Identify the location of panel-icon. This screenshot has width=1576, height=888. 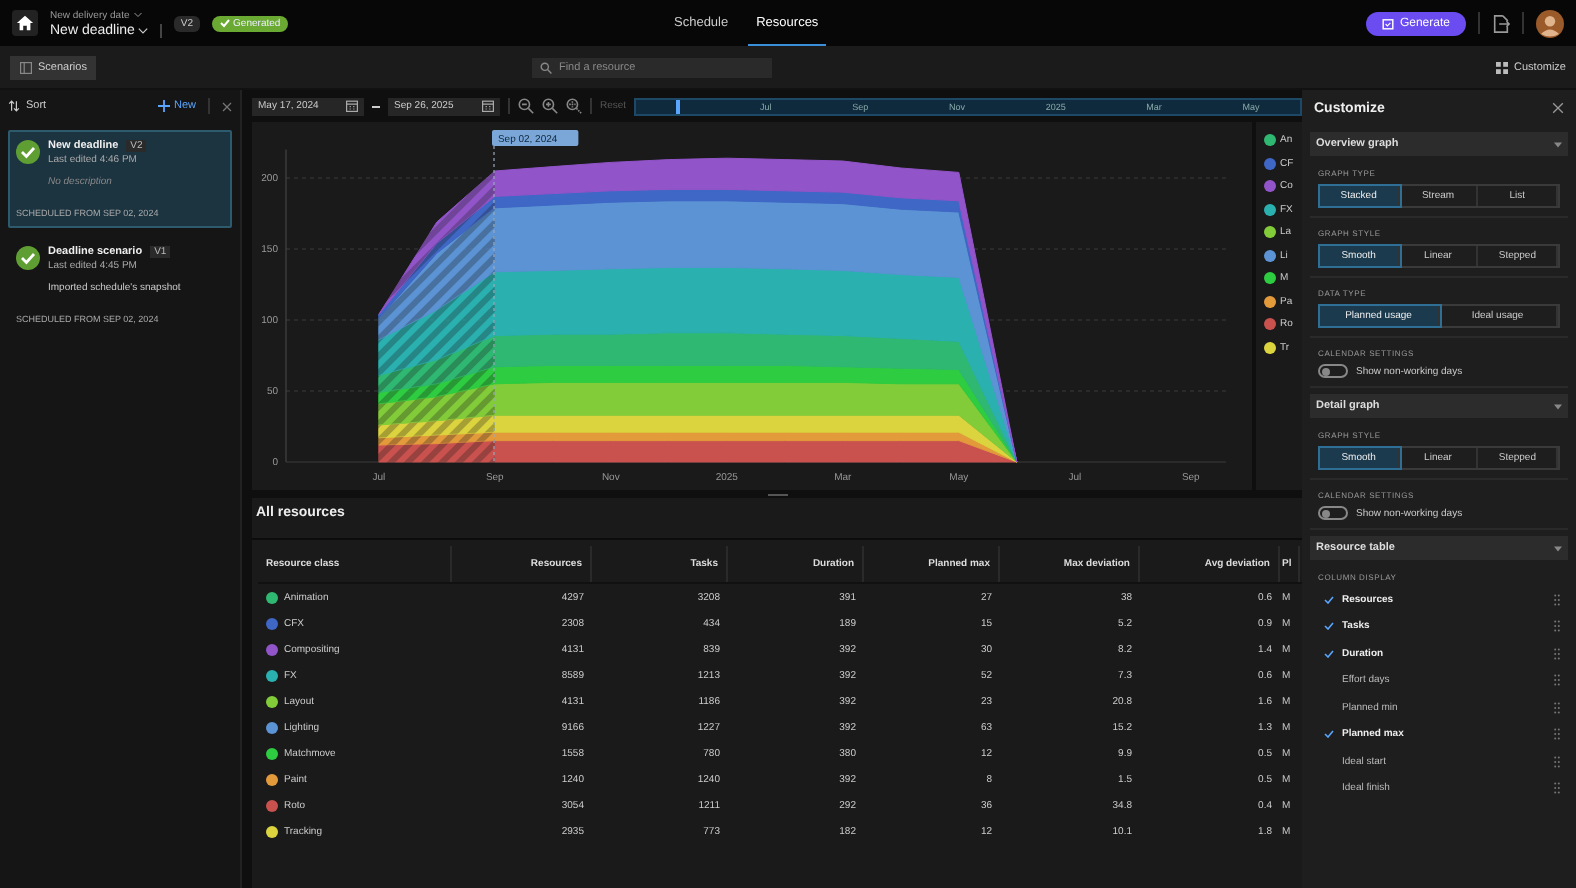
(26, 67).